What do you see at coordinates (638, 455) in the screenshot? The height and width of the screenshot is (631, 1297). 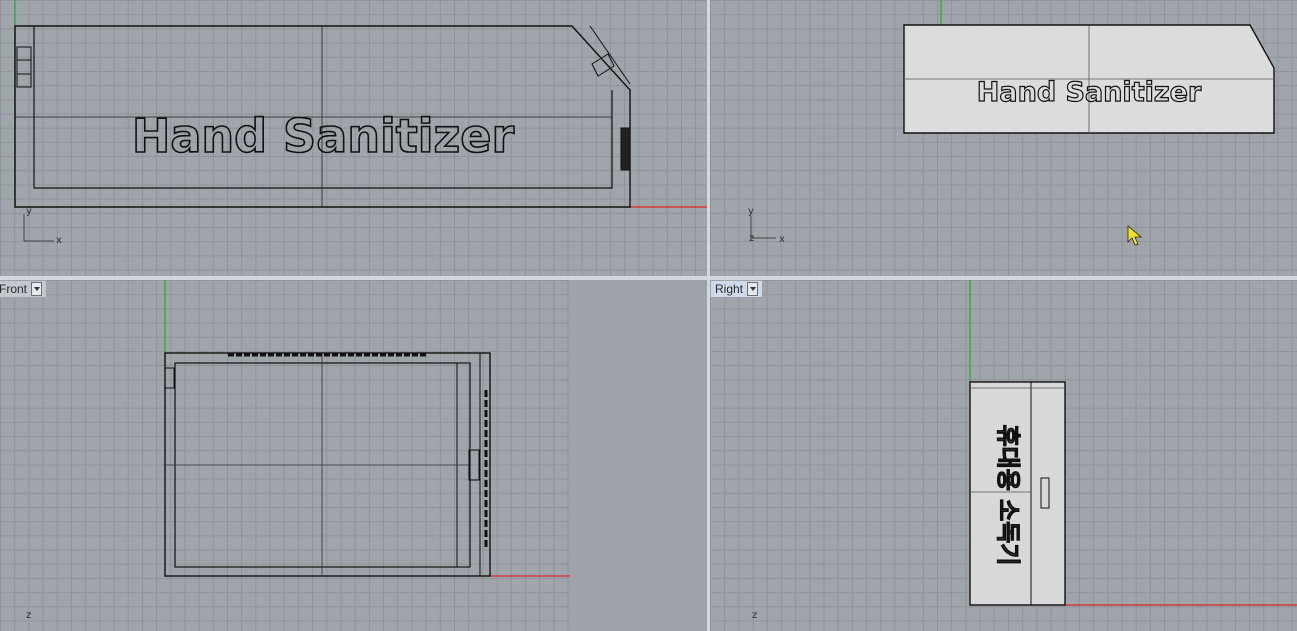 I see `background-panel` at bounding box center [638, 455].